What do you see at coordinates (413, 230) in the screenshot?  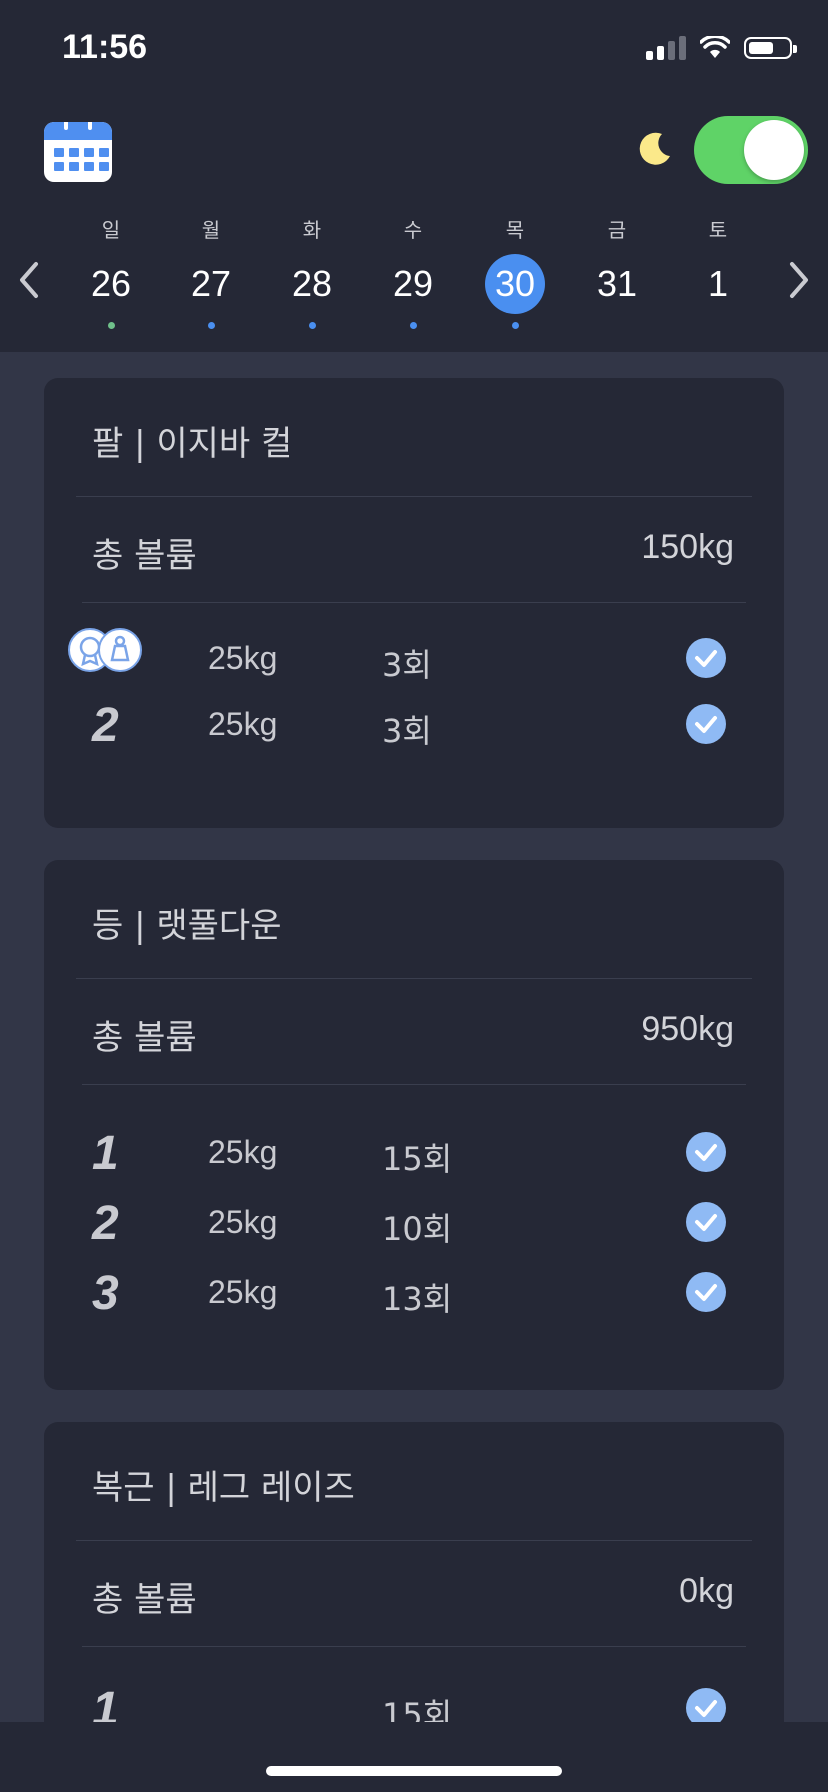 I see `day-of-week: 수` at bounding box center [413, 230].